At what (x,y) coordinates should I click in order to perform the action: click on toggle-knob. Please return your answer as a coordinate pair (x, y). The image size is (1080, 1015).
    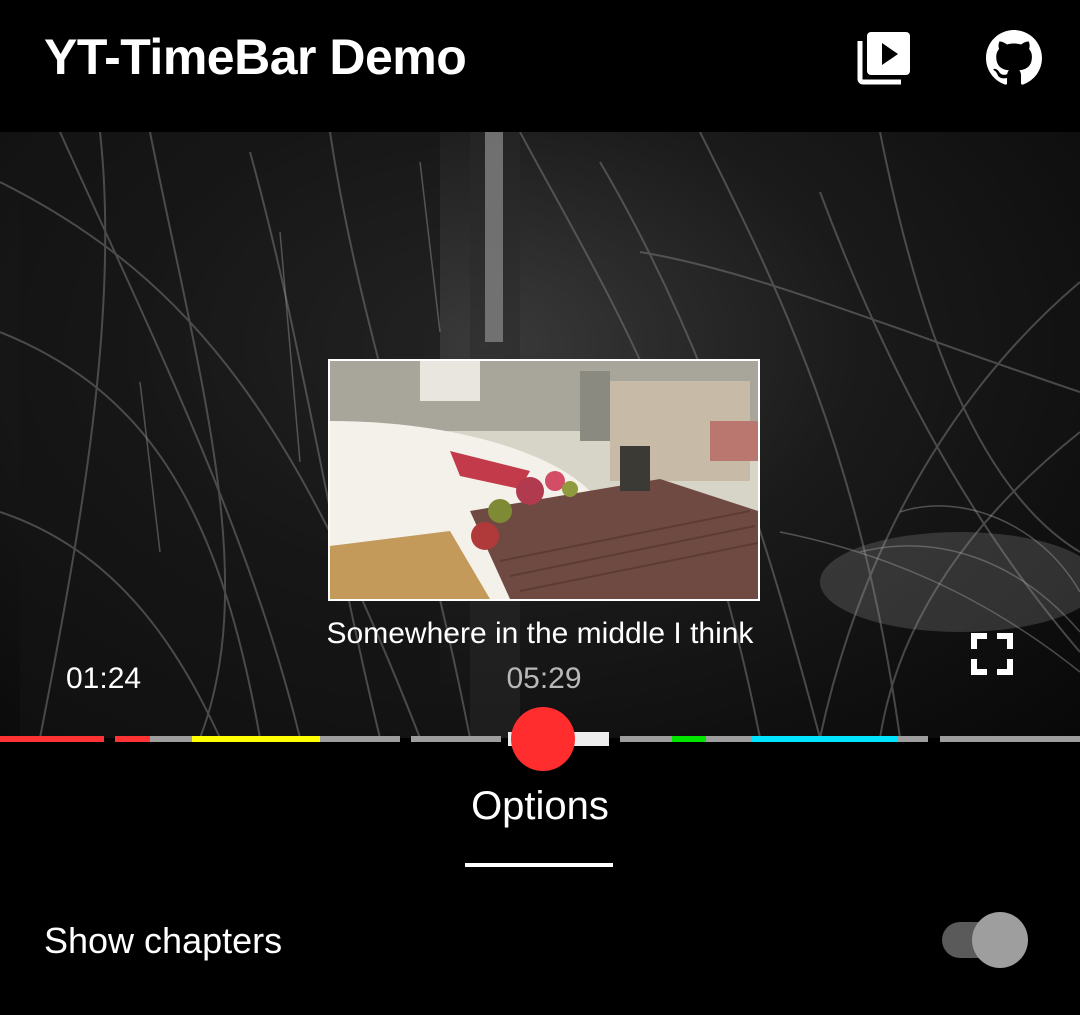
    Looking at the image, I should click on (1000, 940).